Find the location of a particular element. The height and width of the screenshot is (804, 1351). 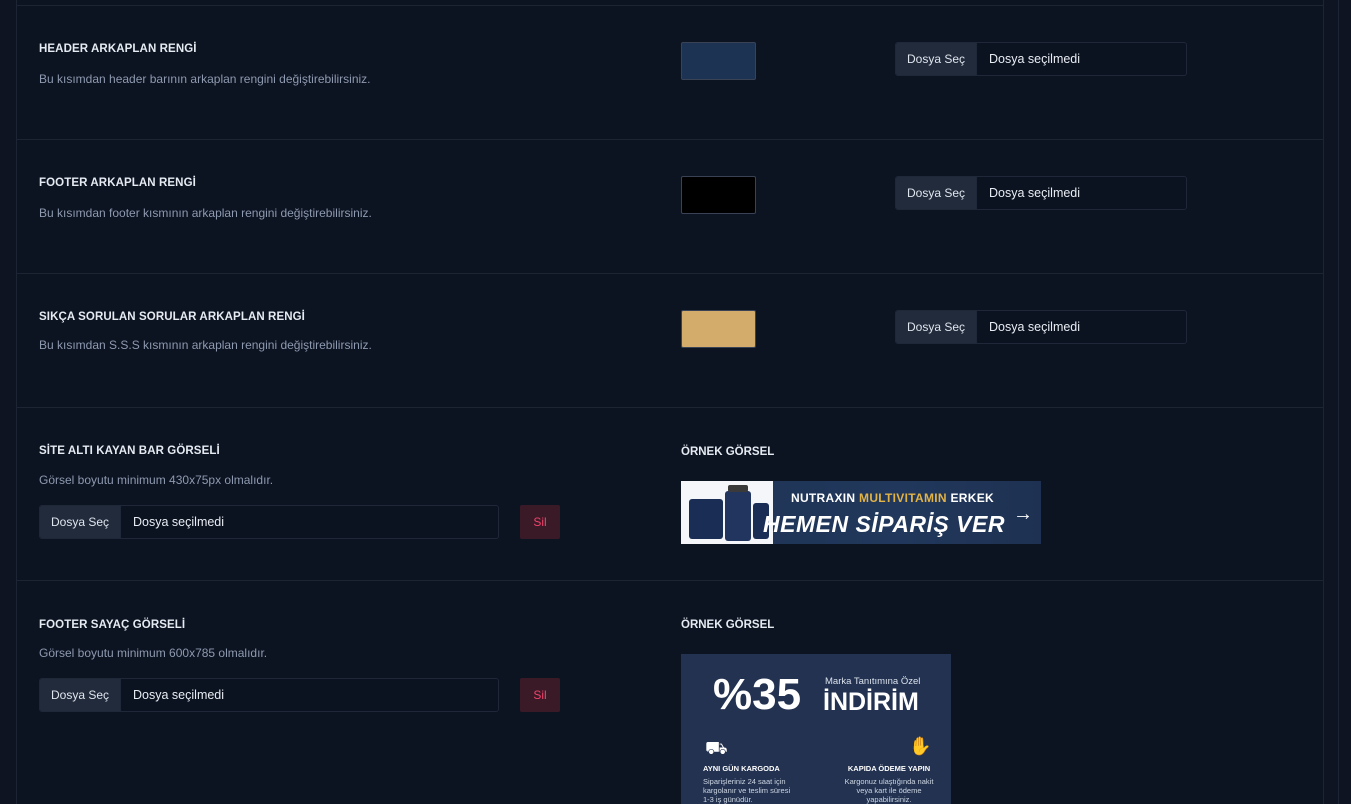

banner-headline: HEMEN SİPARİŞ VER is located at coordinates (884, 524).